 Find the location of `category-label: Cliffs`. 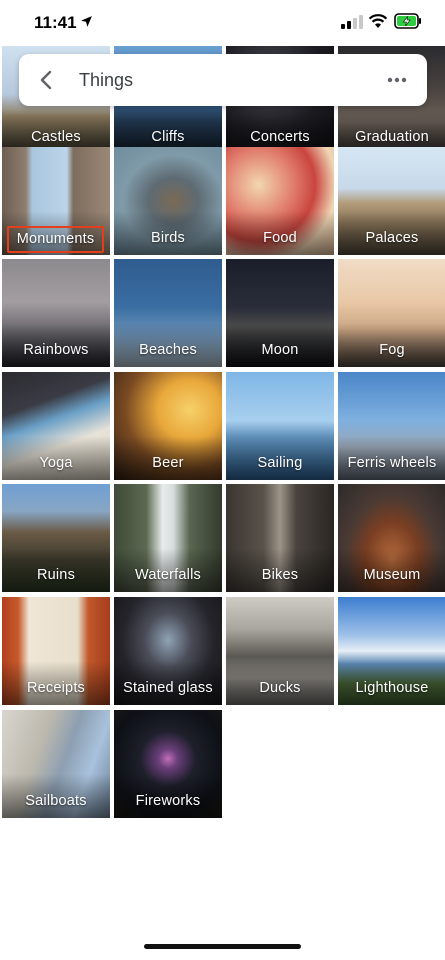

category-label: Cliffs is located at coordinates (168, 137).